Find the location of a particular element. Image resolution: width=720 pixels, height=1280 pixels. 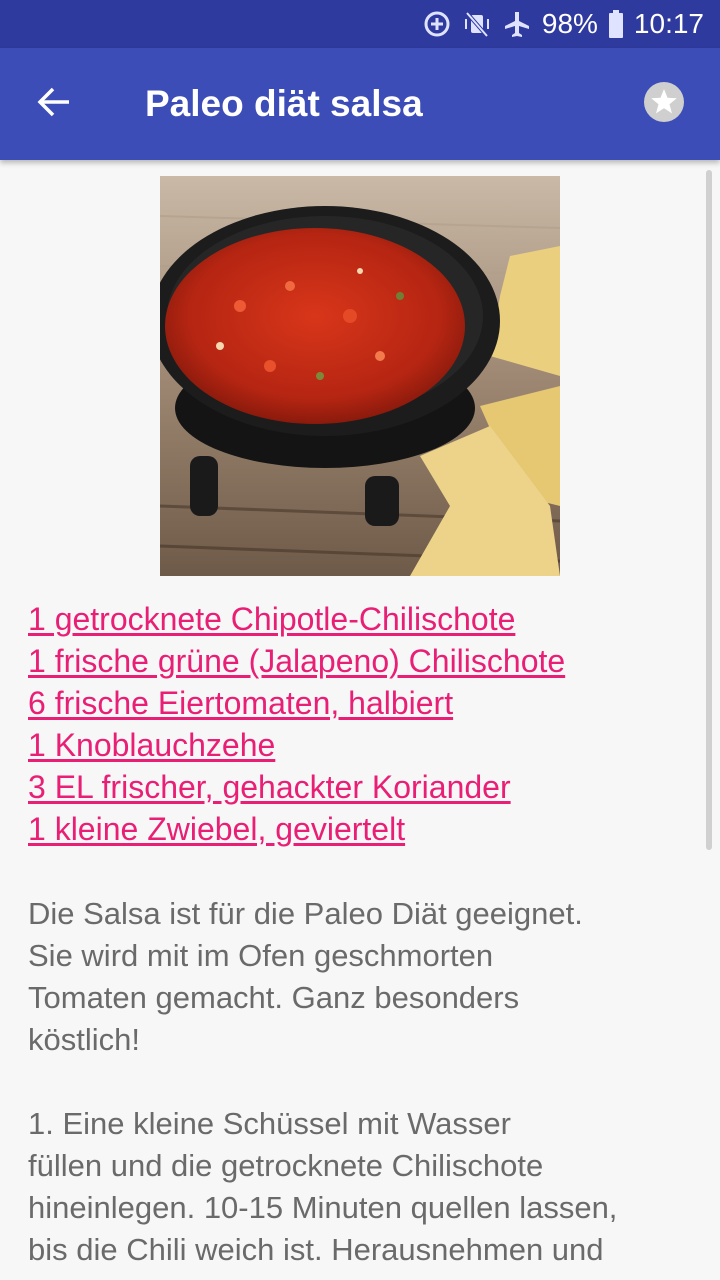

back-button is located at coordinates (54, 104).